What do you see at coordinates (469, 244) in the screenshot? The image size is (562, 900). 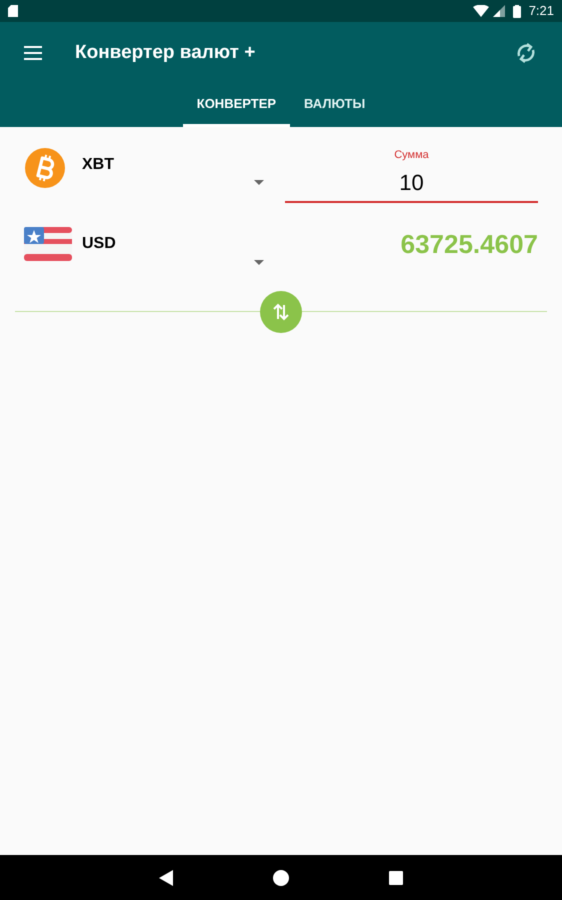 I see `converted-amount: 63725.4607` at bounding box center [469, 244].